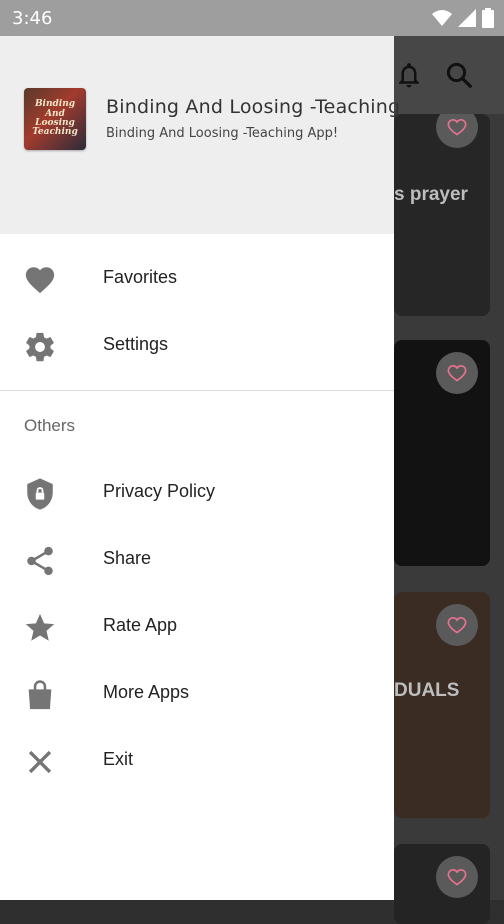 Image resolution: width=504 pixels, height=924 pixels. Describe the element at coordinates (40, 762) in the screenshot. I see `close-icon` at that location.